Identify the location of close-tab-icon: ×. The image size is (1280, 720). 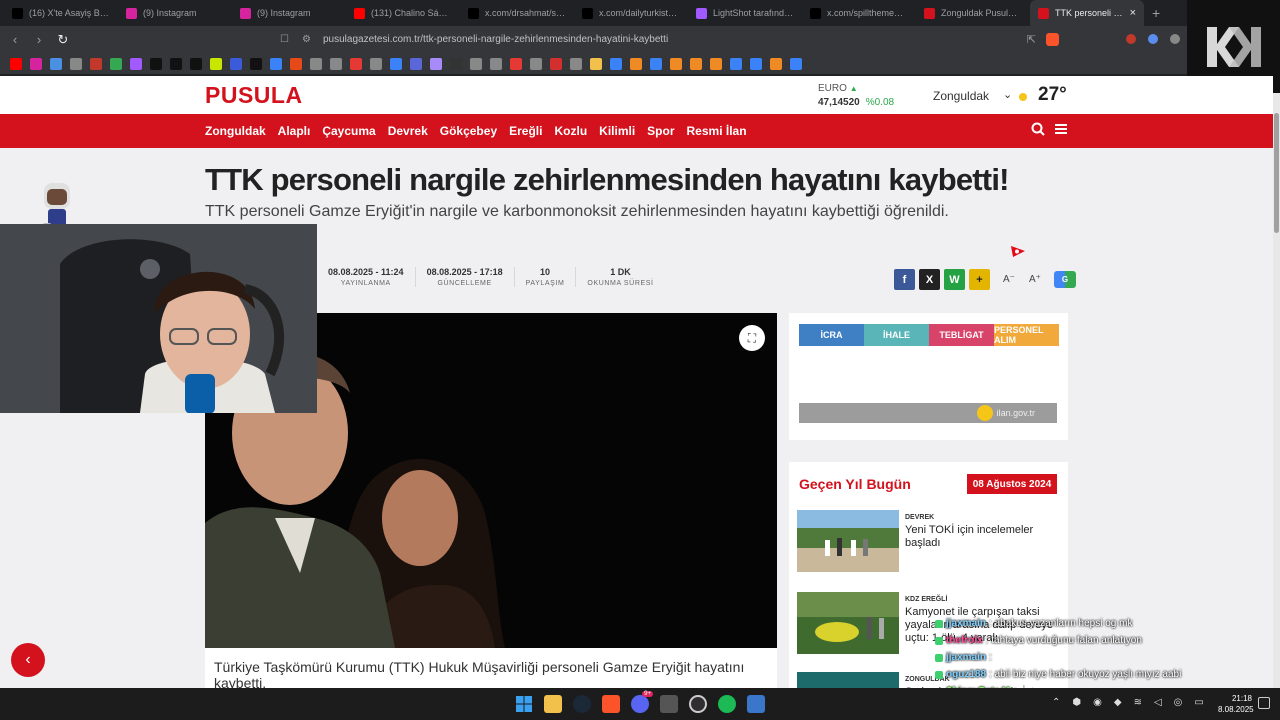
(1133, 13).